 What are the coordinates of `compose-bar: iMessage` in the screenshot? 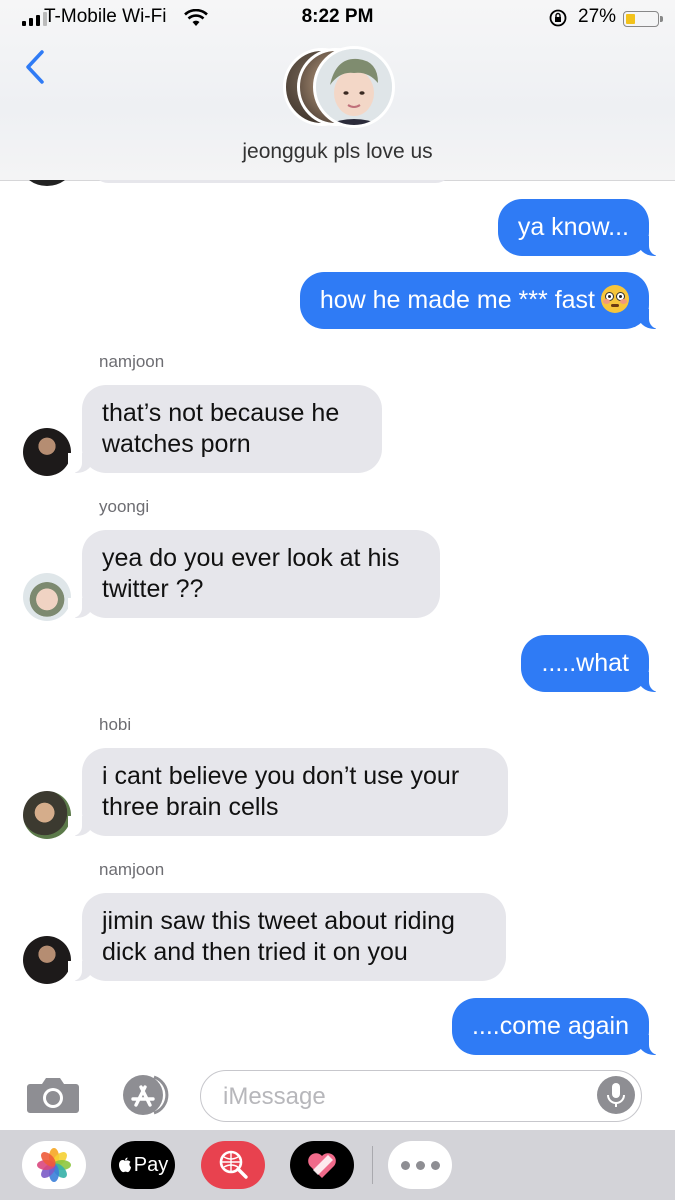 It's located at (337, 1095).